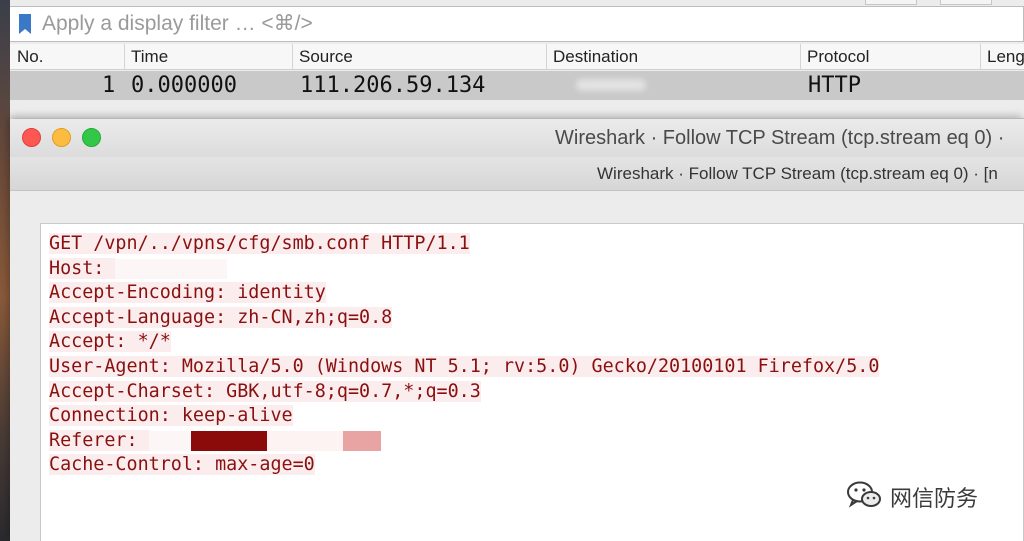 This screenshot has width=1024, height=541. Describe the element at coordinates (109, 85) in the screenshot. I see `packet-no: 1` at that location.